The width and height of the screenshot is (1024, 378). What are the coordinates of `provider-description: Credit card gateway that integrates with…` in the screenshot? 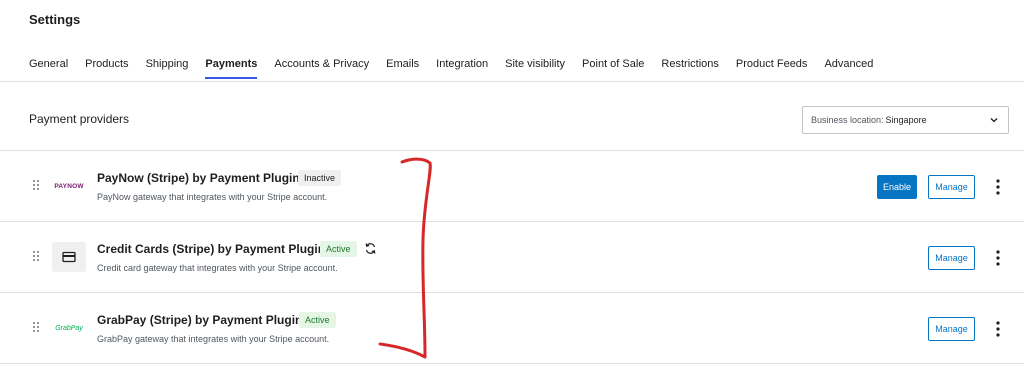 It's located at (217, 268).